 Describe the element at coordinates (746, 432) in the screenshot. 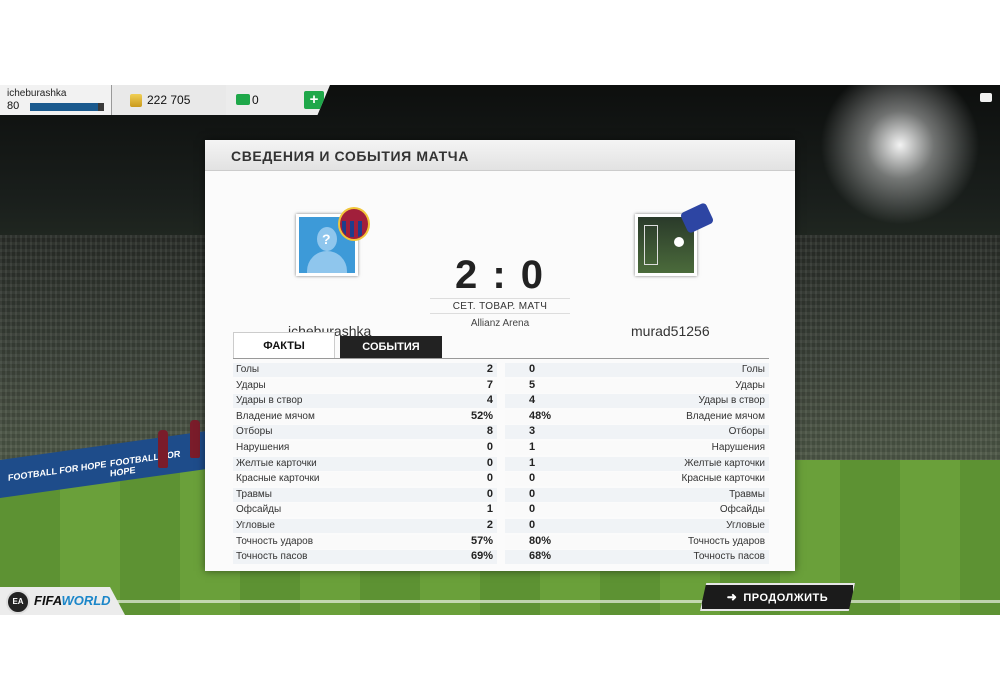

I see `stat-label-away: Отборы` at that location.